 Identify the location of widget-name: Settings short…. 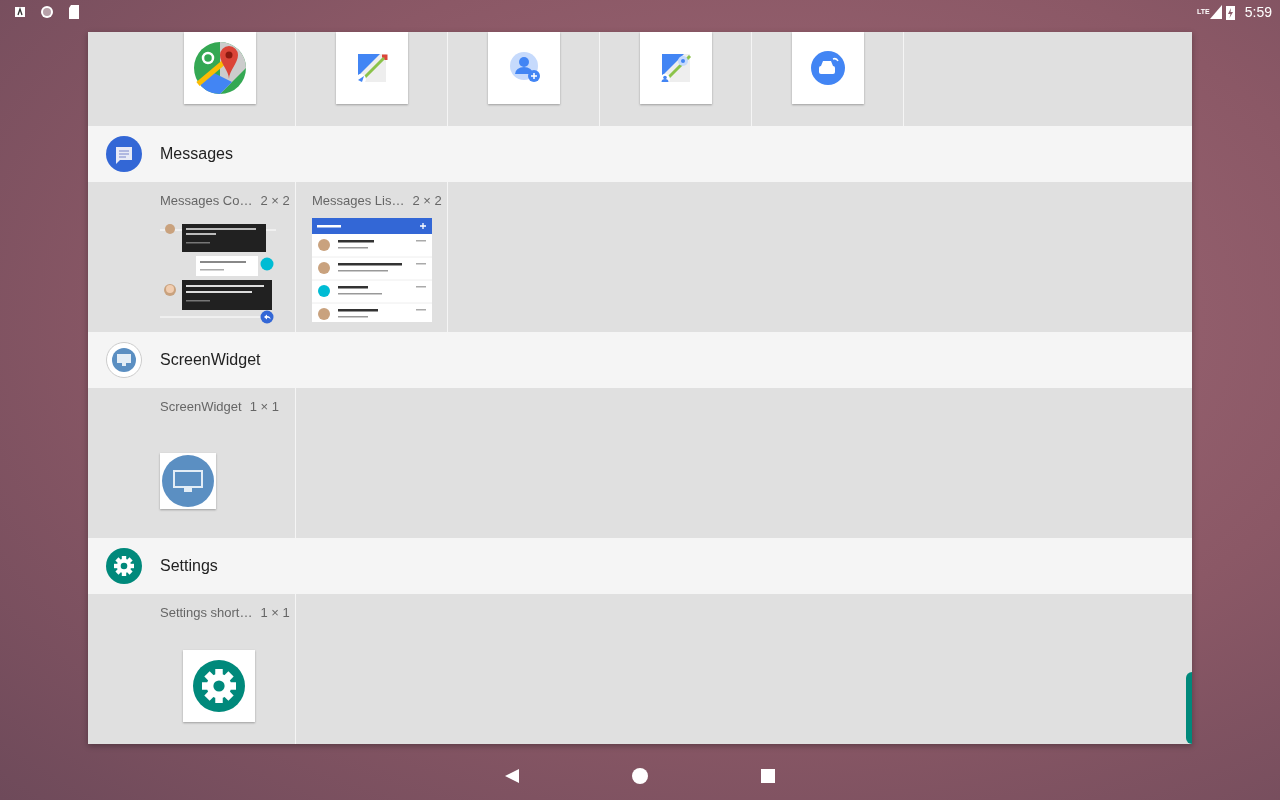
(206, 612).